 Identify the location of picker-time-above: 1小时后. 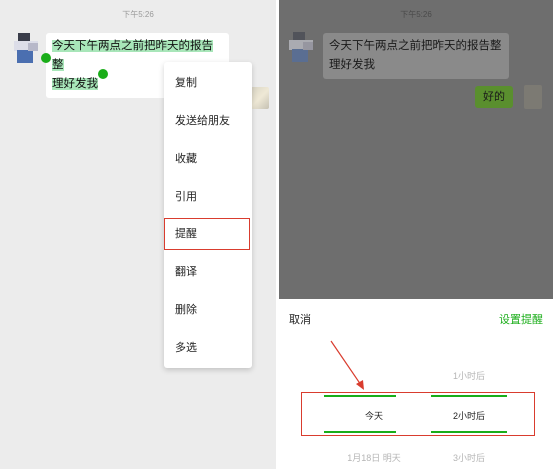
(469, 375).